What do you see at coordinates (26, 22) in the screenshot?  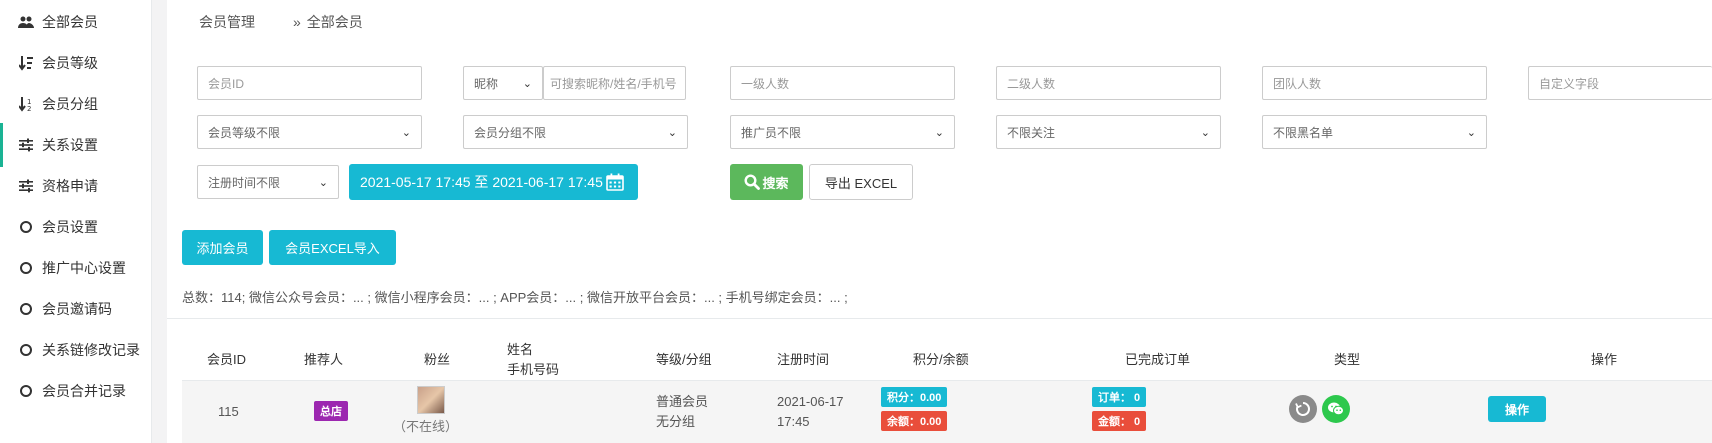 I see `users-icon` at bounding box center [26, 22].